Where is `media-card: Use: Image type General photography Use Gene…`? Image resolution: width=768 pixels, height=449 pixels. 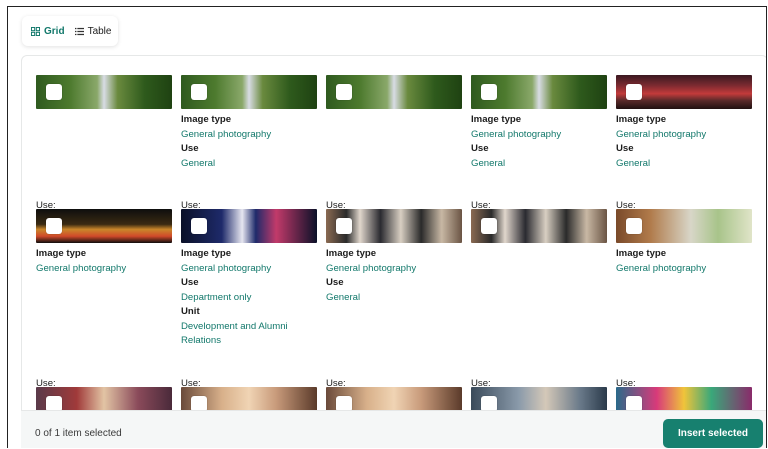
media-card: Use: Image type General photography Use Gene… is located at coordinates (394, 252).